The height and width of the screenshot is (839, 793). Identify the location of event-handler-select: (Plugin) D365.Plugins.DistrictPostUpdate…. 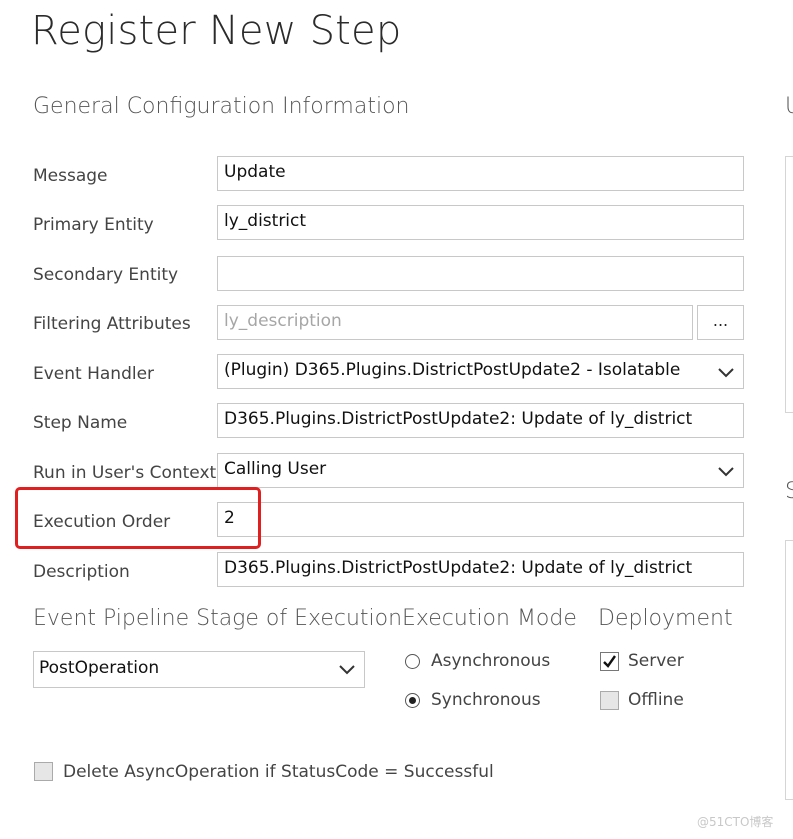
(480, 371).